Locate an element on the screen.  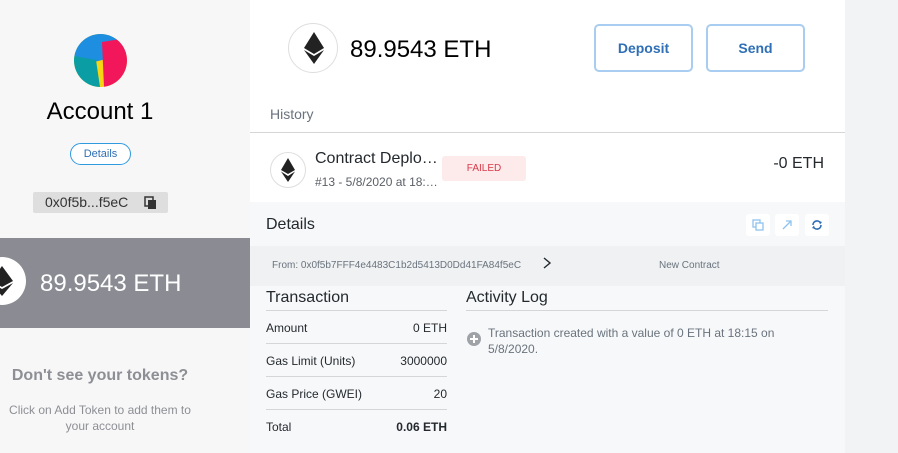
account-address: 0x0f5b...f5eC is located at coordinates (100, 202).